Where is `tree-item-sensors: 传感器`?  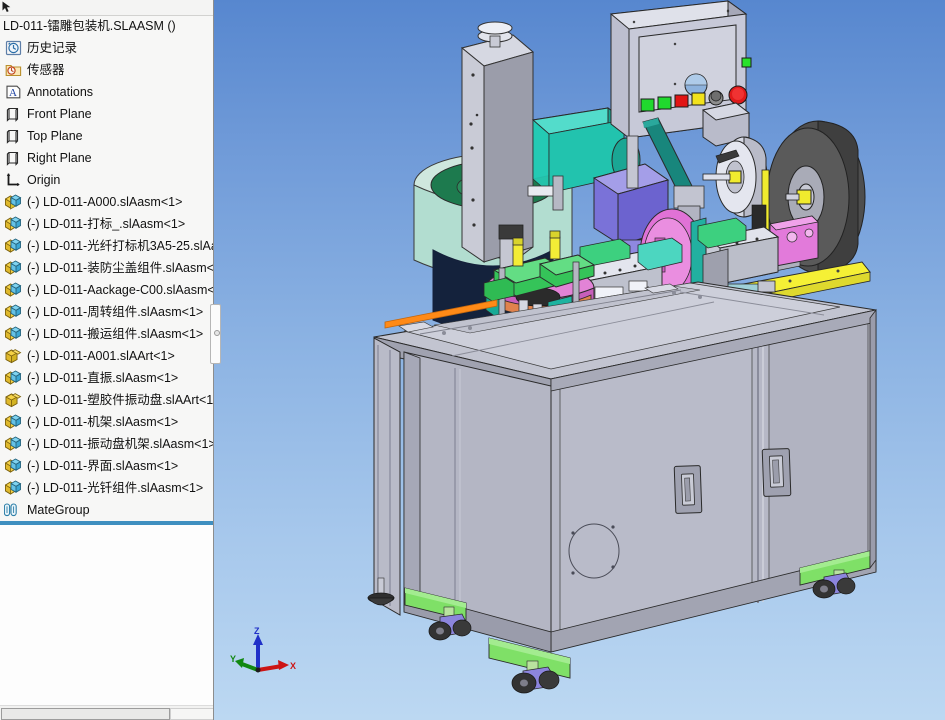
tree-item-sensors: 传感器 is located at coordinates (106, 70).